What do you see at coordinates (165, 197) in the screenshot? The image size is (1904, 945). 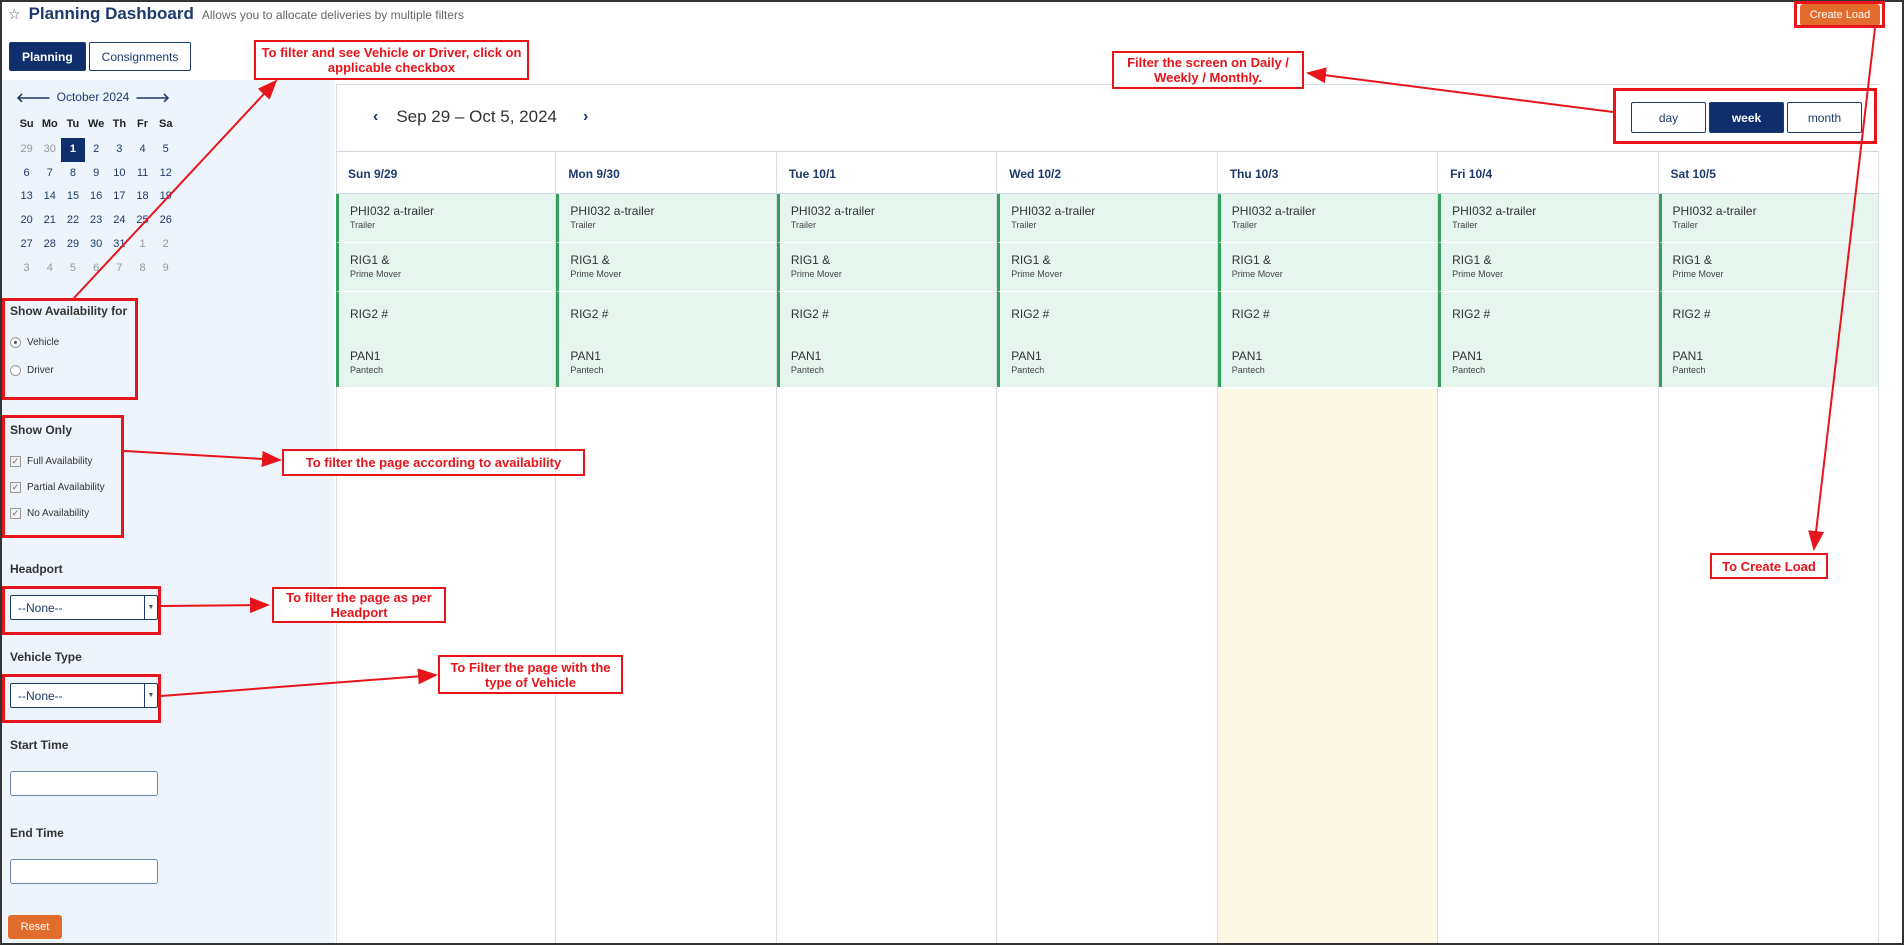 I see `calendar-day: 19` at bounding box center [165, 197].